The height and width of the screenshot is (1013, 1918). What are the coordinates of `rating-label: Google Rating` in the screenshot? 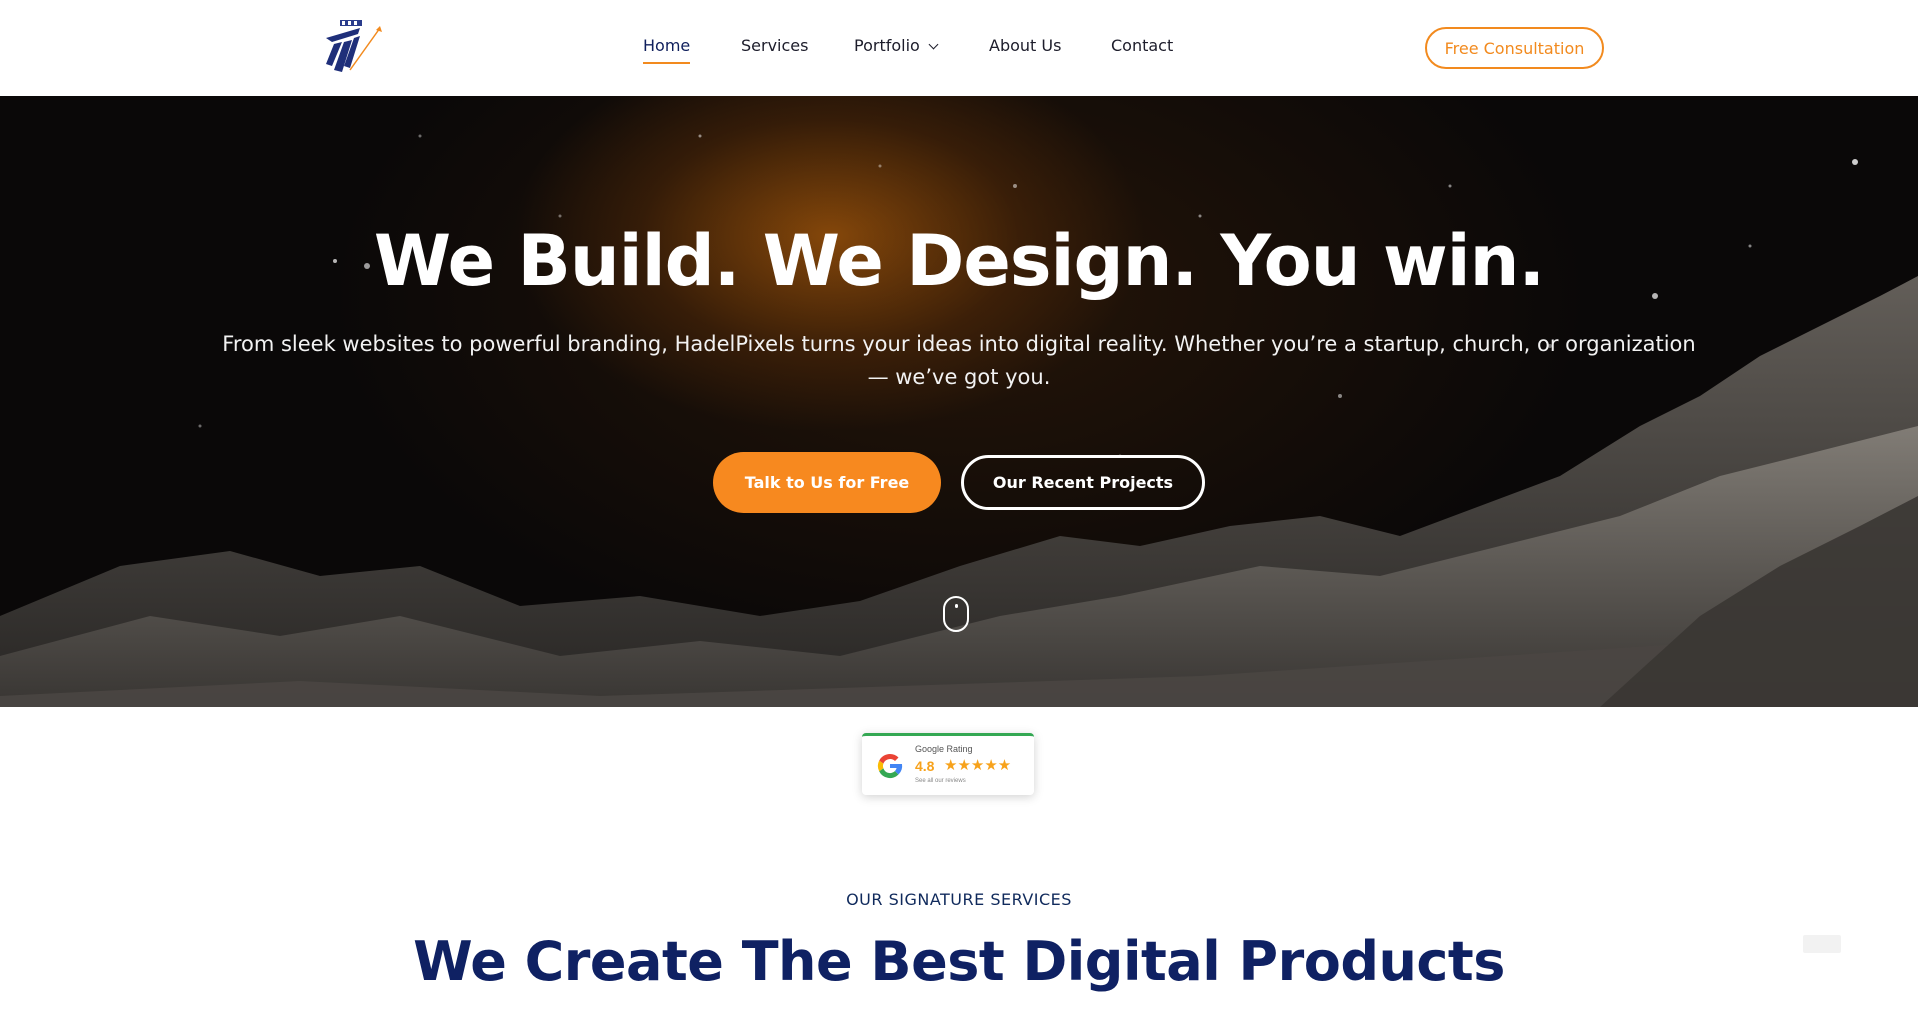 It's located at (944, 749).